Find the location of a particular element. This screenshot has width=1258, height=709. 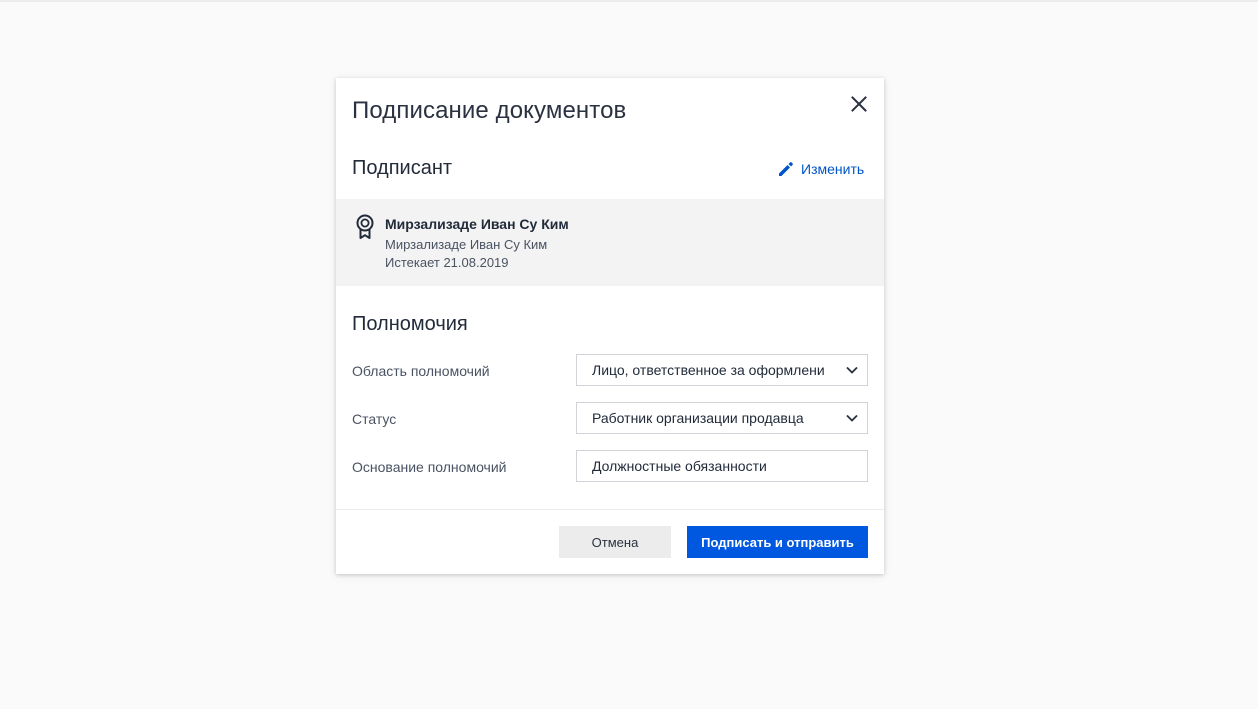

close-icon is located at coordinates (859, 104).